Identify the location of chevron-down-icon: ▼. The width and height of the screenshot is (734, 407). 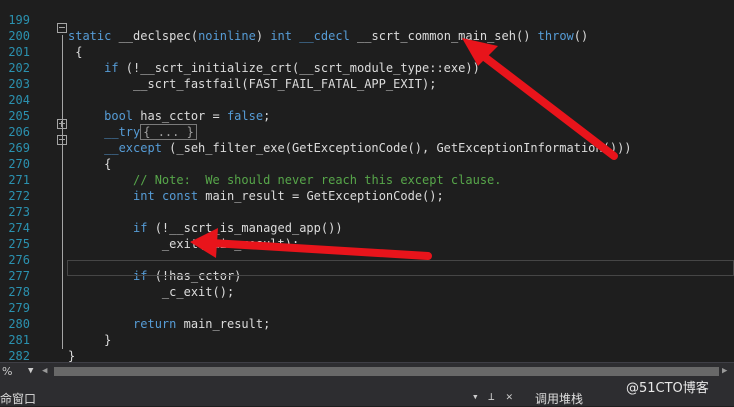
(30, 371).